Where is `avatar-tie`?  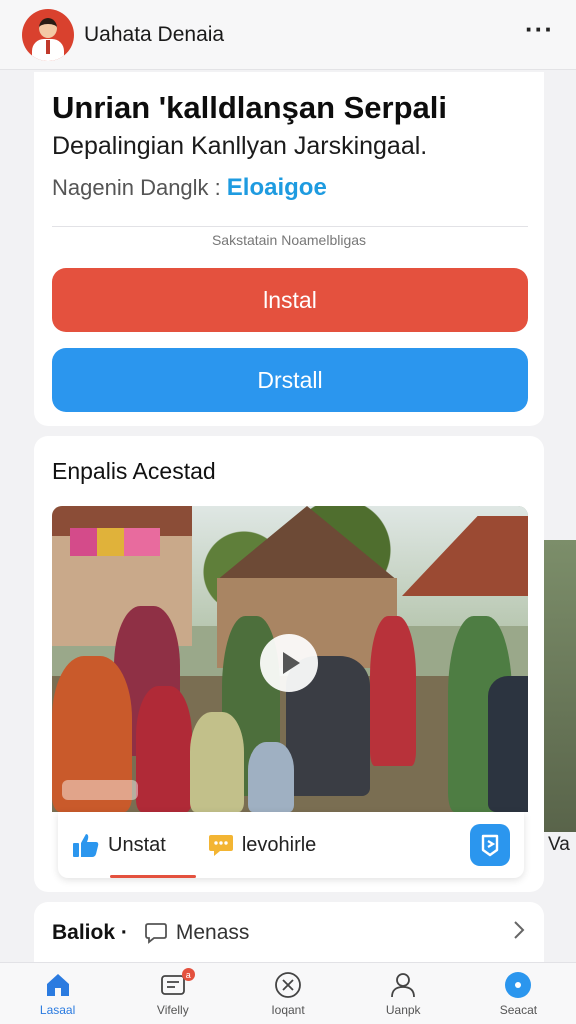 avatar-tie is located at coordinates (48, 46).